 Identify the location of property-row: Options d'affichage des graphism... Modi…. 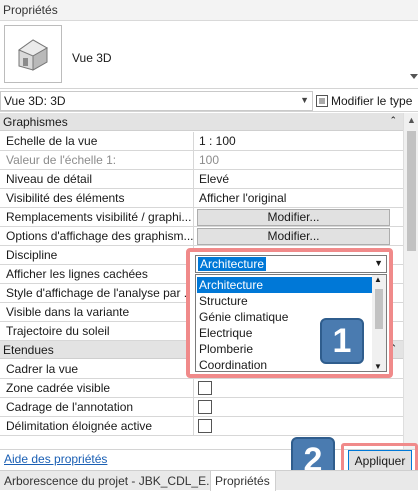
(201, 236).